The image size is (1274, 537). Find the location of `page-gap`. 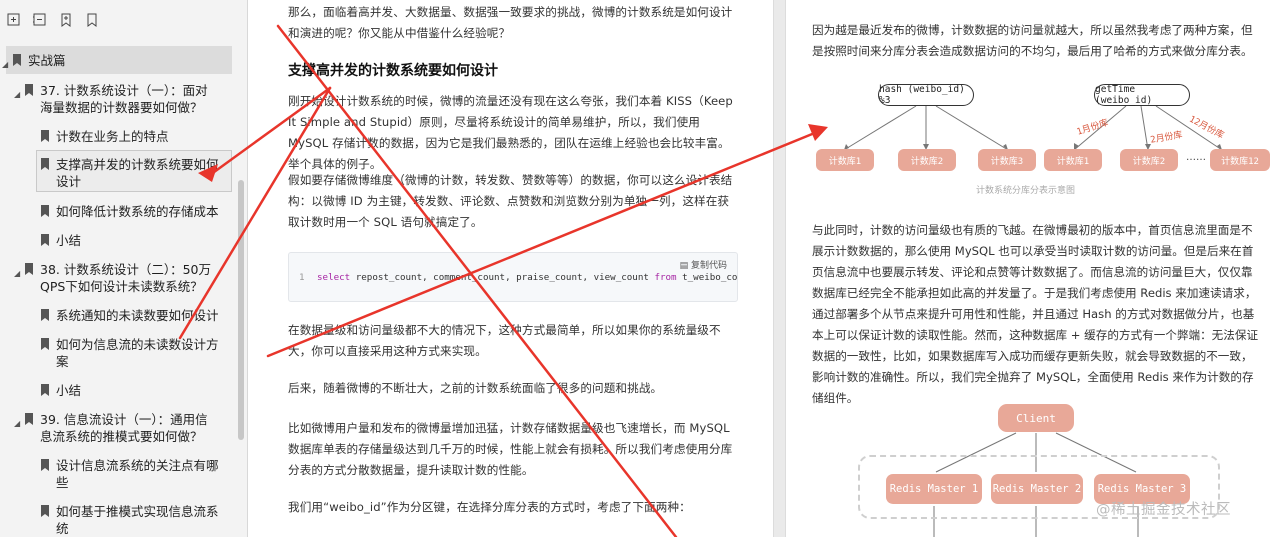

page-gap is located at coordinates (779, 268).